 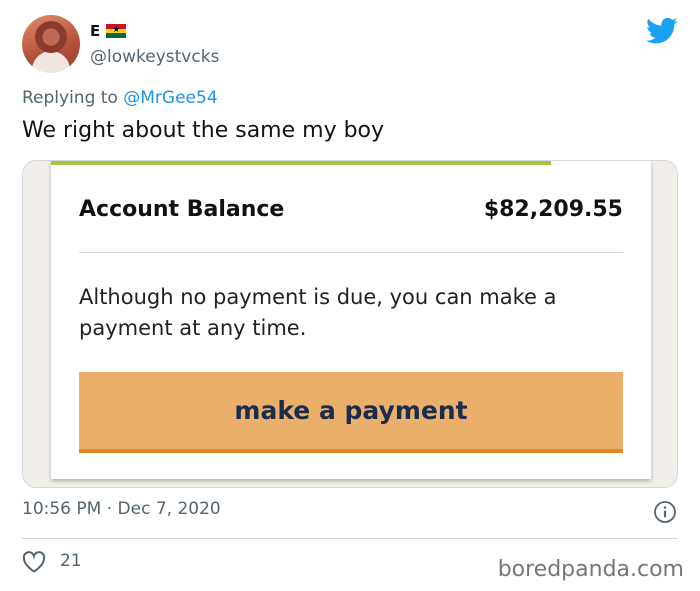 What do you see at coordinates (301, 163) in the screenshot?
I see `card-accent-line` at bounding box center [301, 163].